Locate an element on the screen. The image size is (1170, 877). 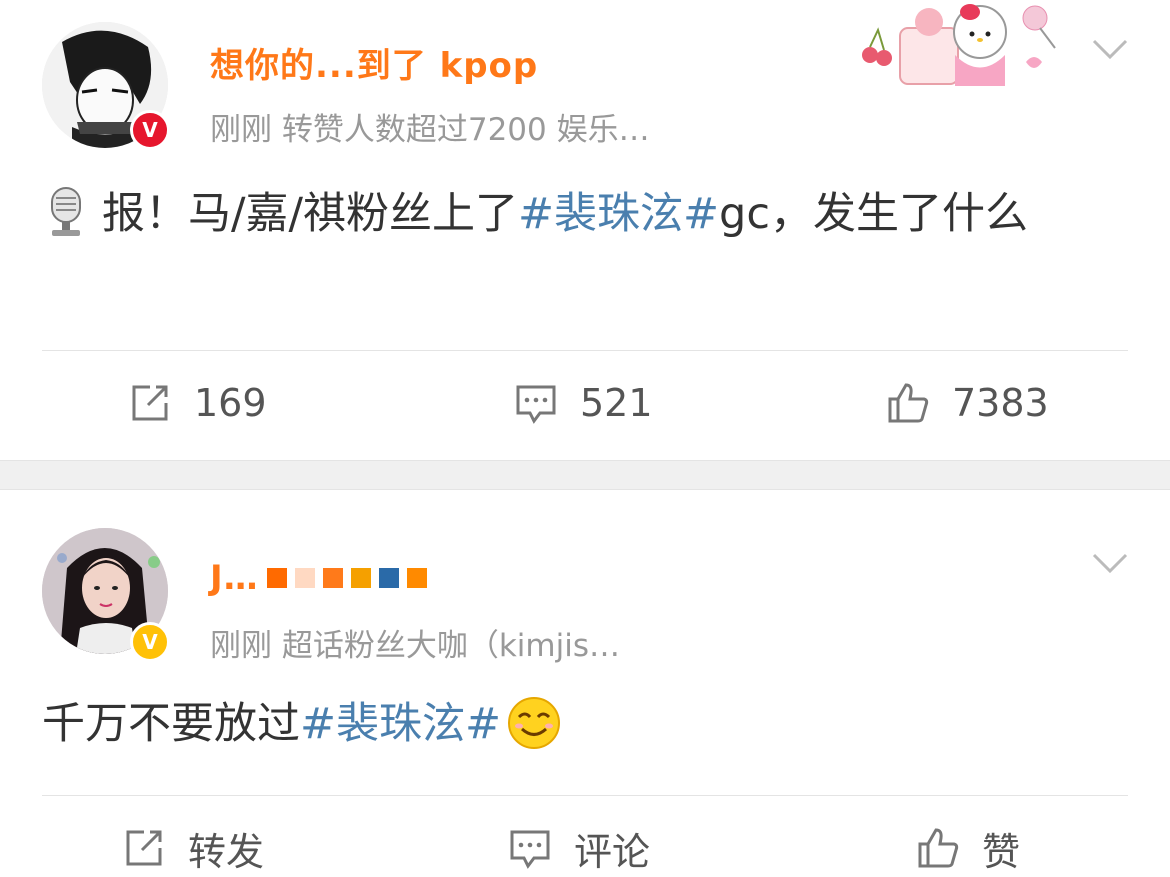
like-button: 7383 is located at coordinates (967, 403).